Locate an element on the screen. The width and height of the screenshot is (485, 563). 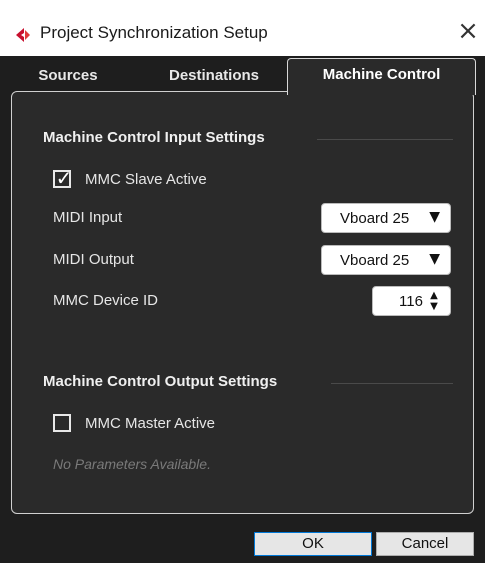
midi-input-value: Vboard 25 is located at coordinates (375, 218).